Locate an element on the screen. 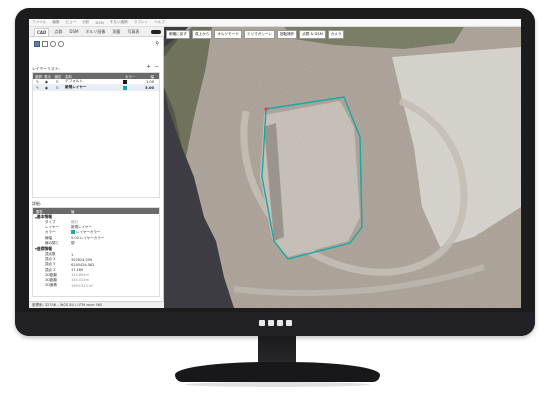 The image size is (552, 400). pointcloud-dsm-button: 点群 & DSM is located at coordinates (312, 34).